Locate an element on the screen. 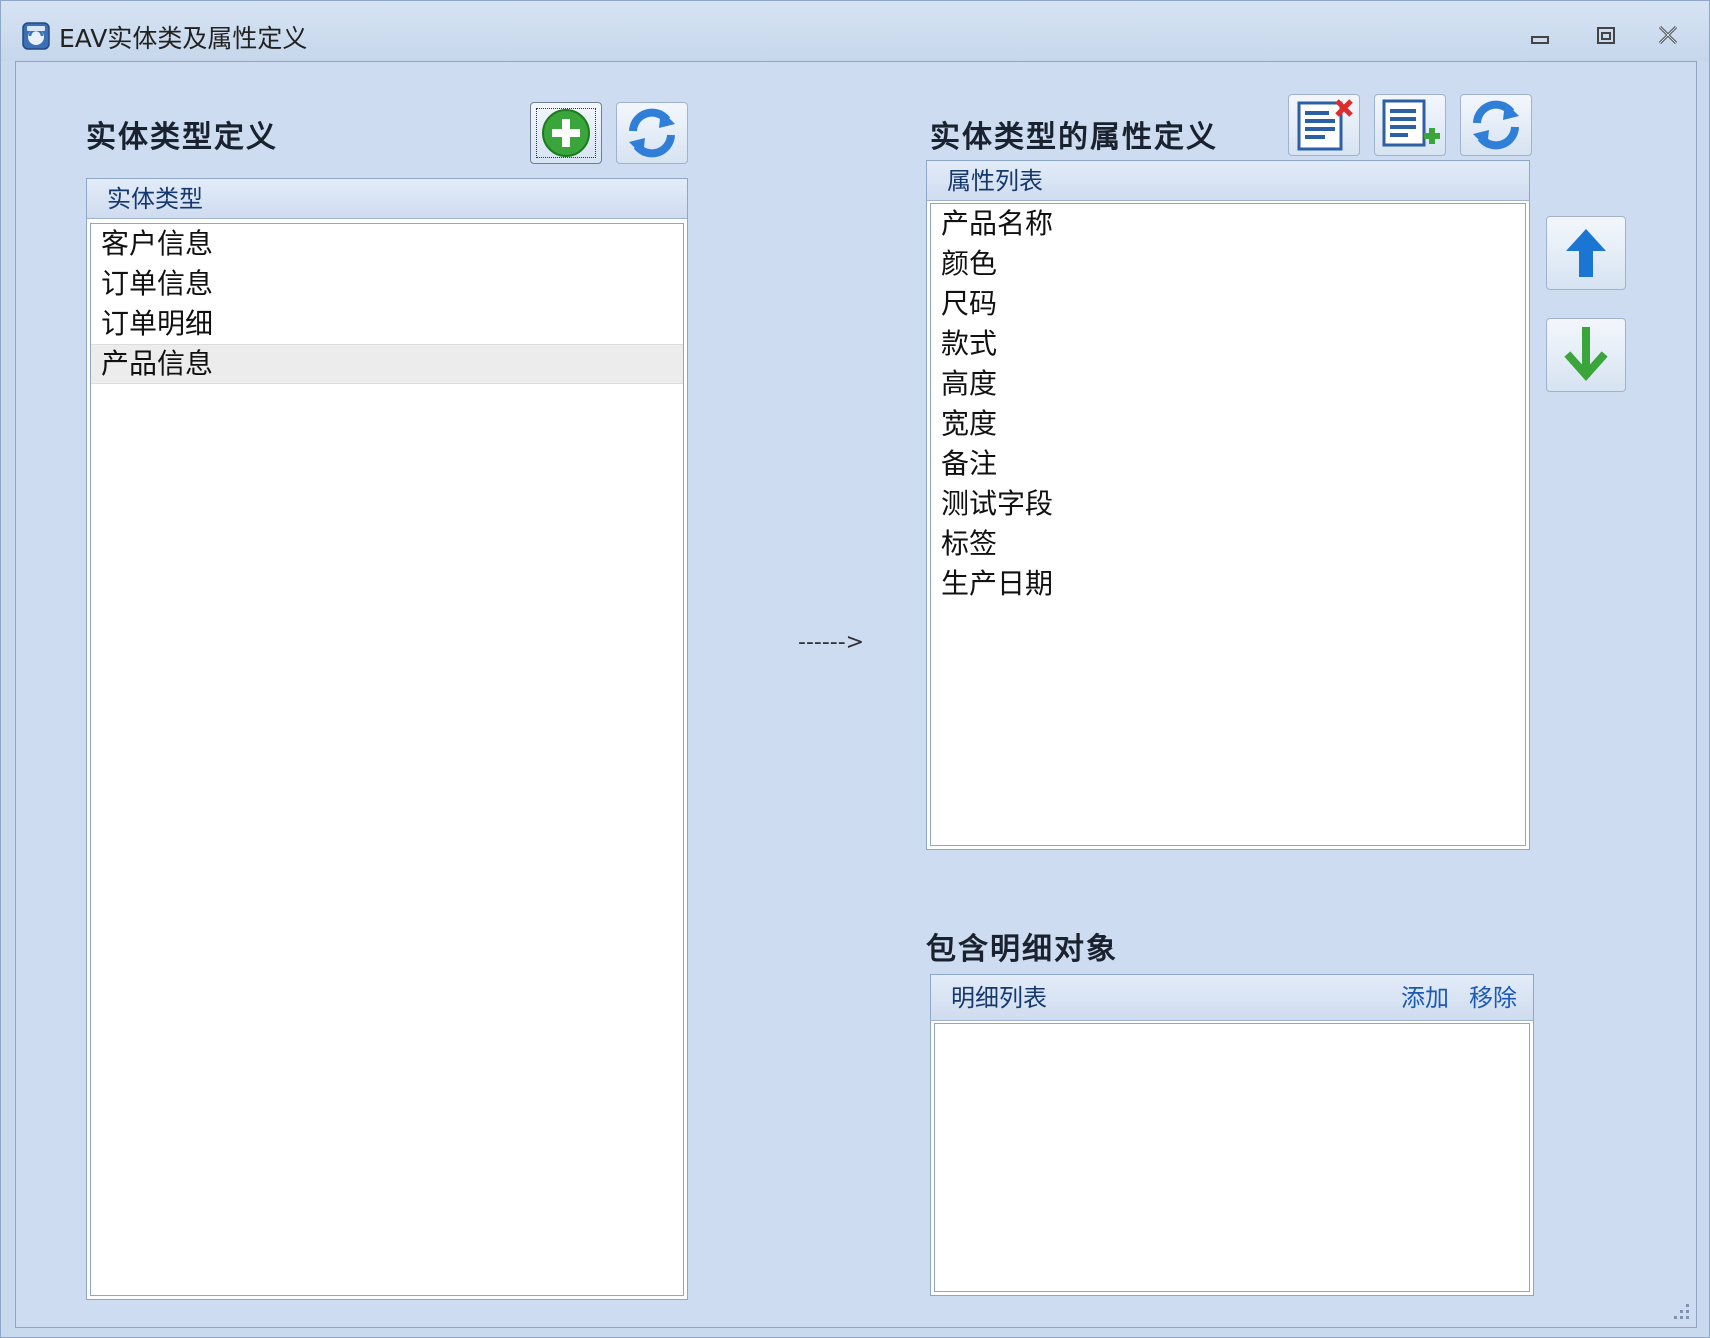 This screenshot has width=1710, height=1338. arrow-up-icon is located at coordinates (1586, 253).